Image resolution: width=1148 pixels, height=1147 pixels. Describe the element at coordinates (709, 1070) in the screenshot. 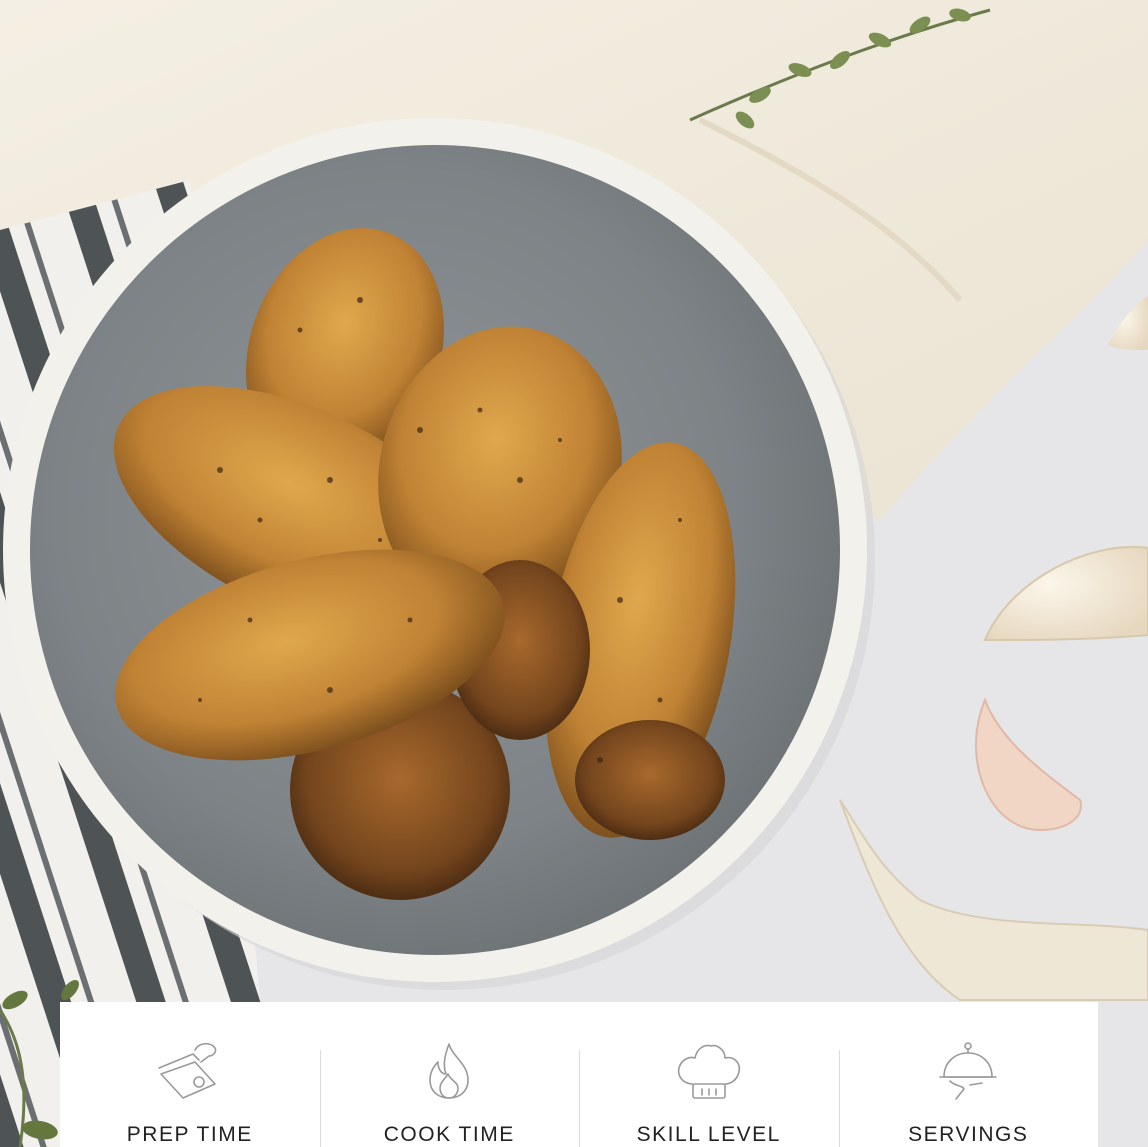

I see `chef-hat-icon` at that location.